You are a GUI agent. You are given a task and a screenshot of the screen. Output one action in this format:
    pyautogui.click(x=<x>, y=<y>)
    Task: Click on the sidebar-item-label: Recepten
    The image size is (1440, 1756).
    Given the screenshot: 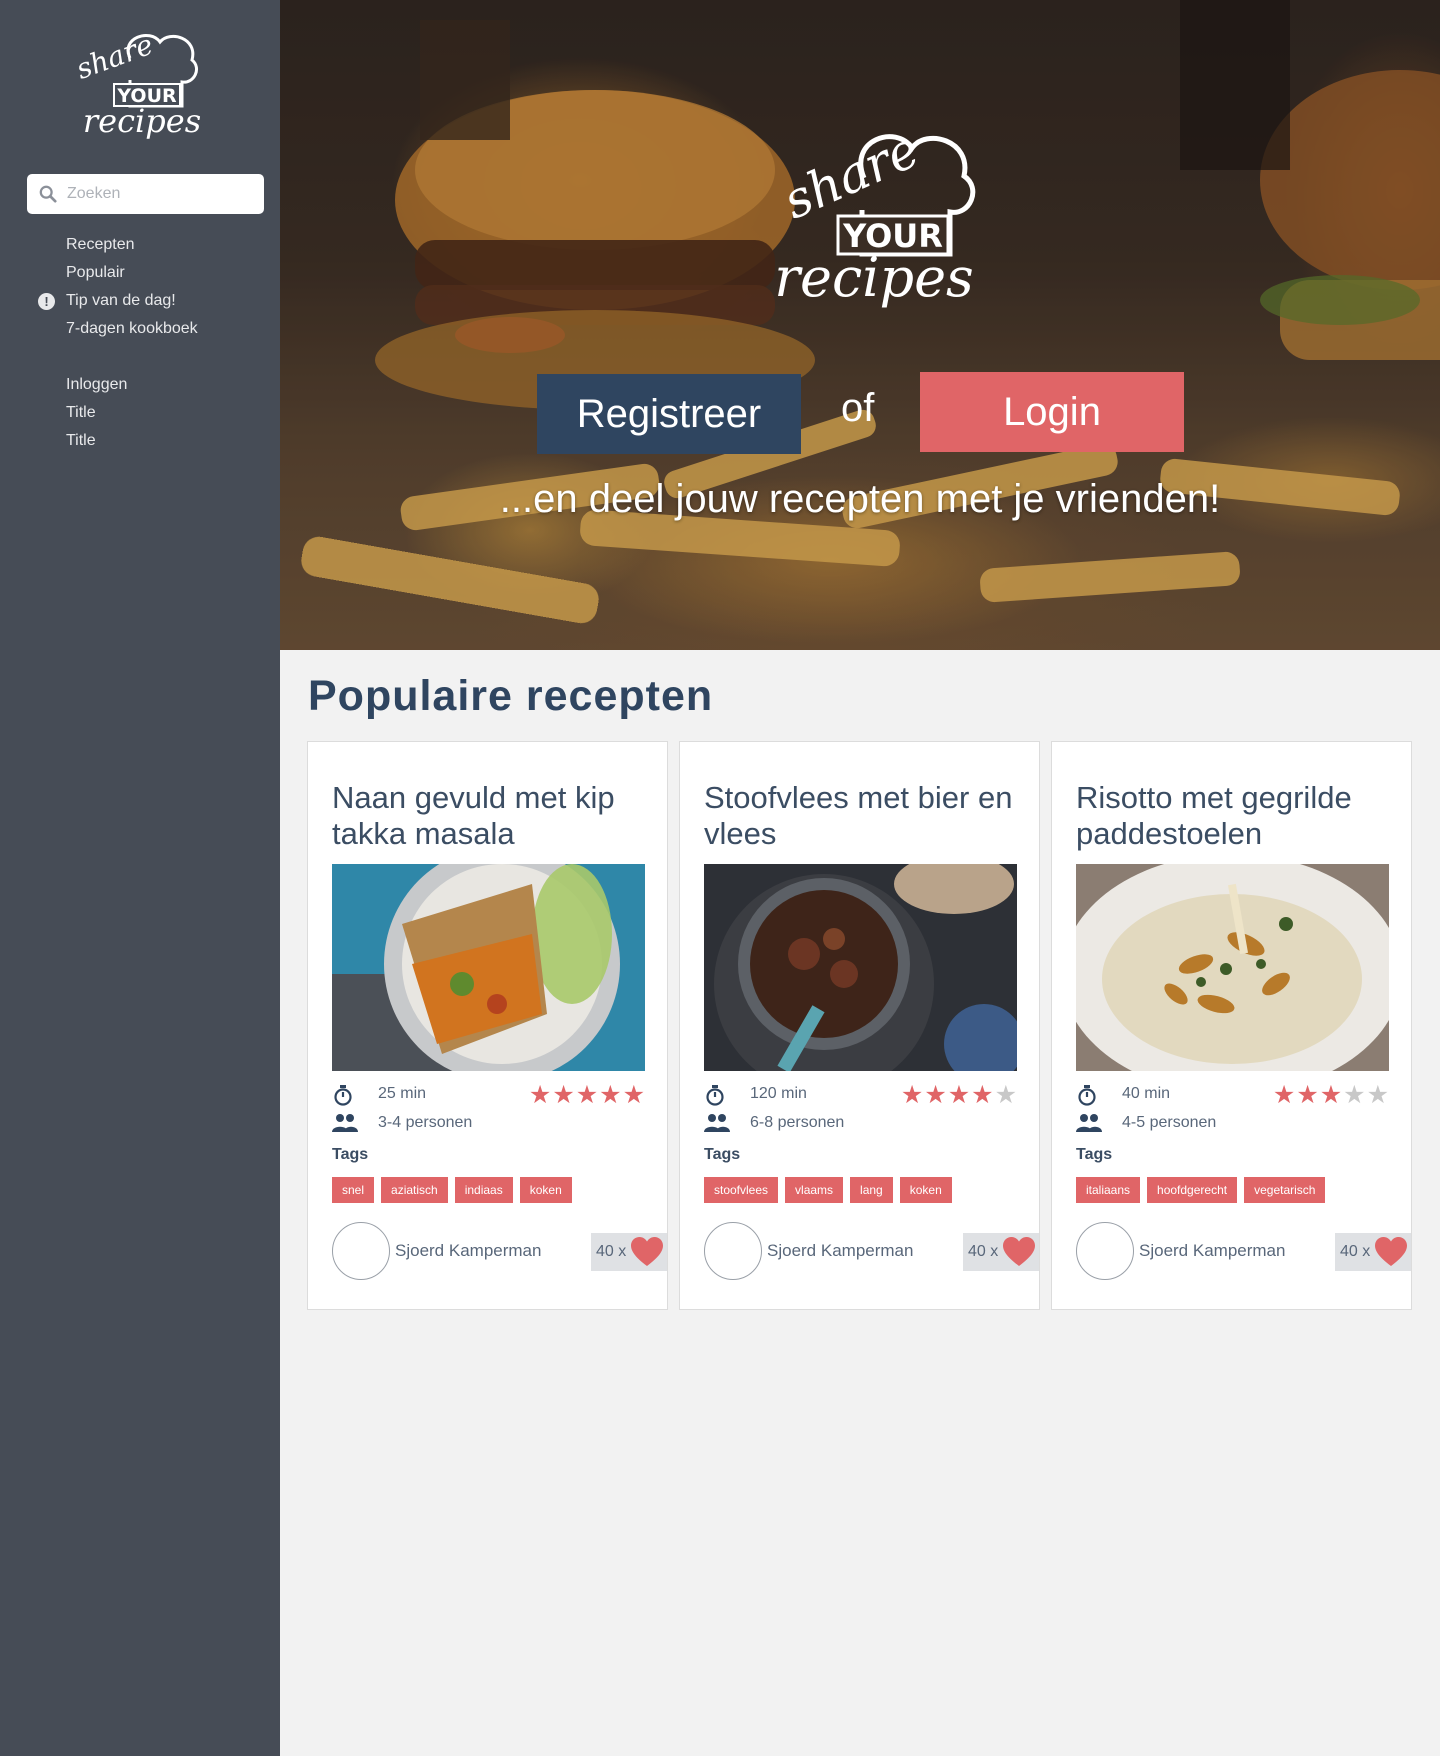 What is the action you would take?
    pyautogui.click(x=100, y=244)
    